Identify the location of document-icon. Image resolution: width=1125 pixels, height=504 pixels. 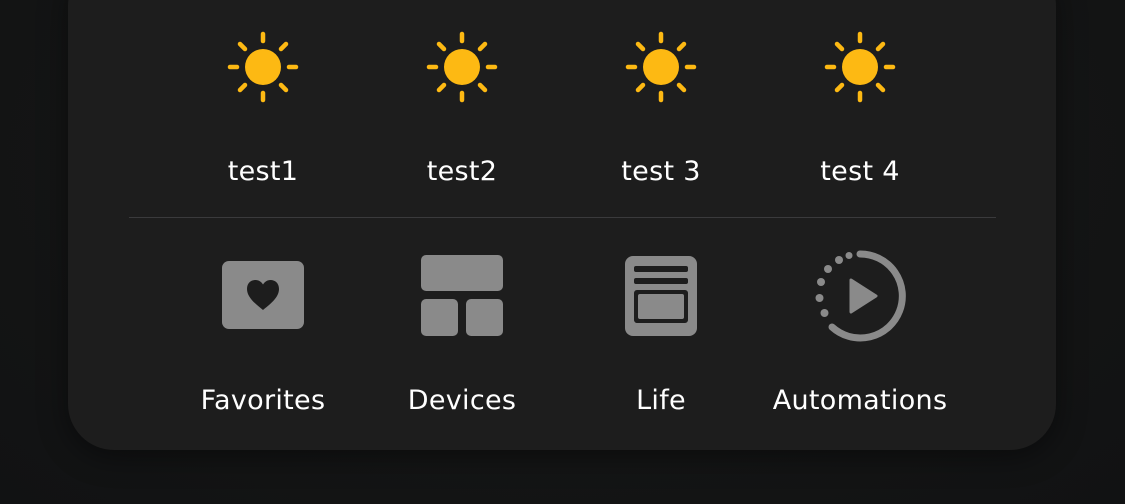
(661, 296).